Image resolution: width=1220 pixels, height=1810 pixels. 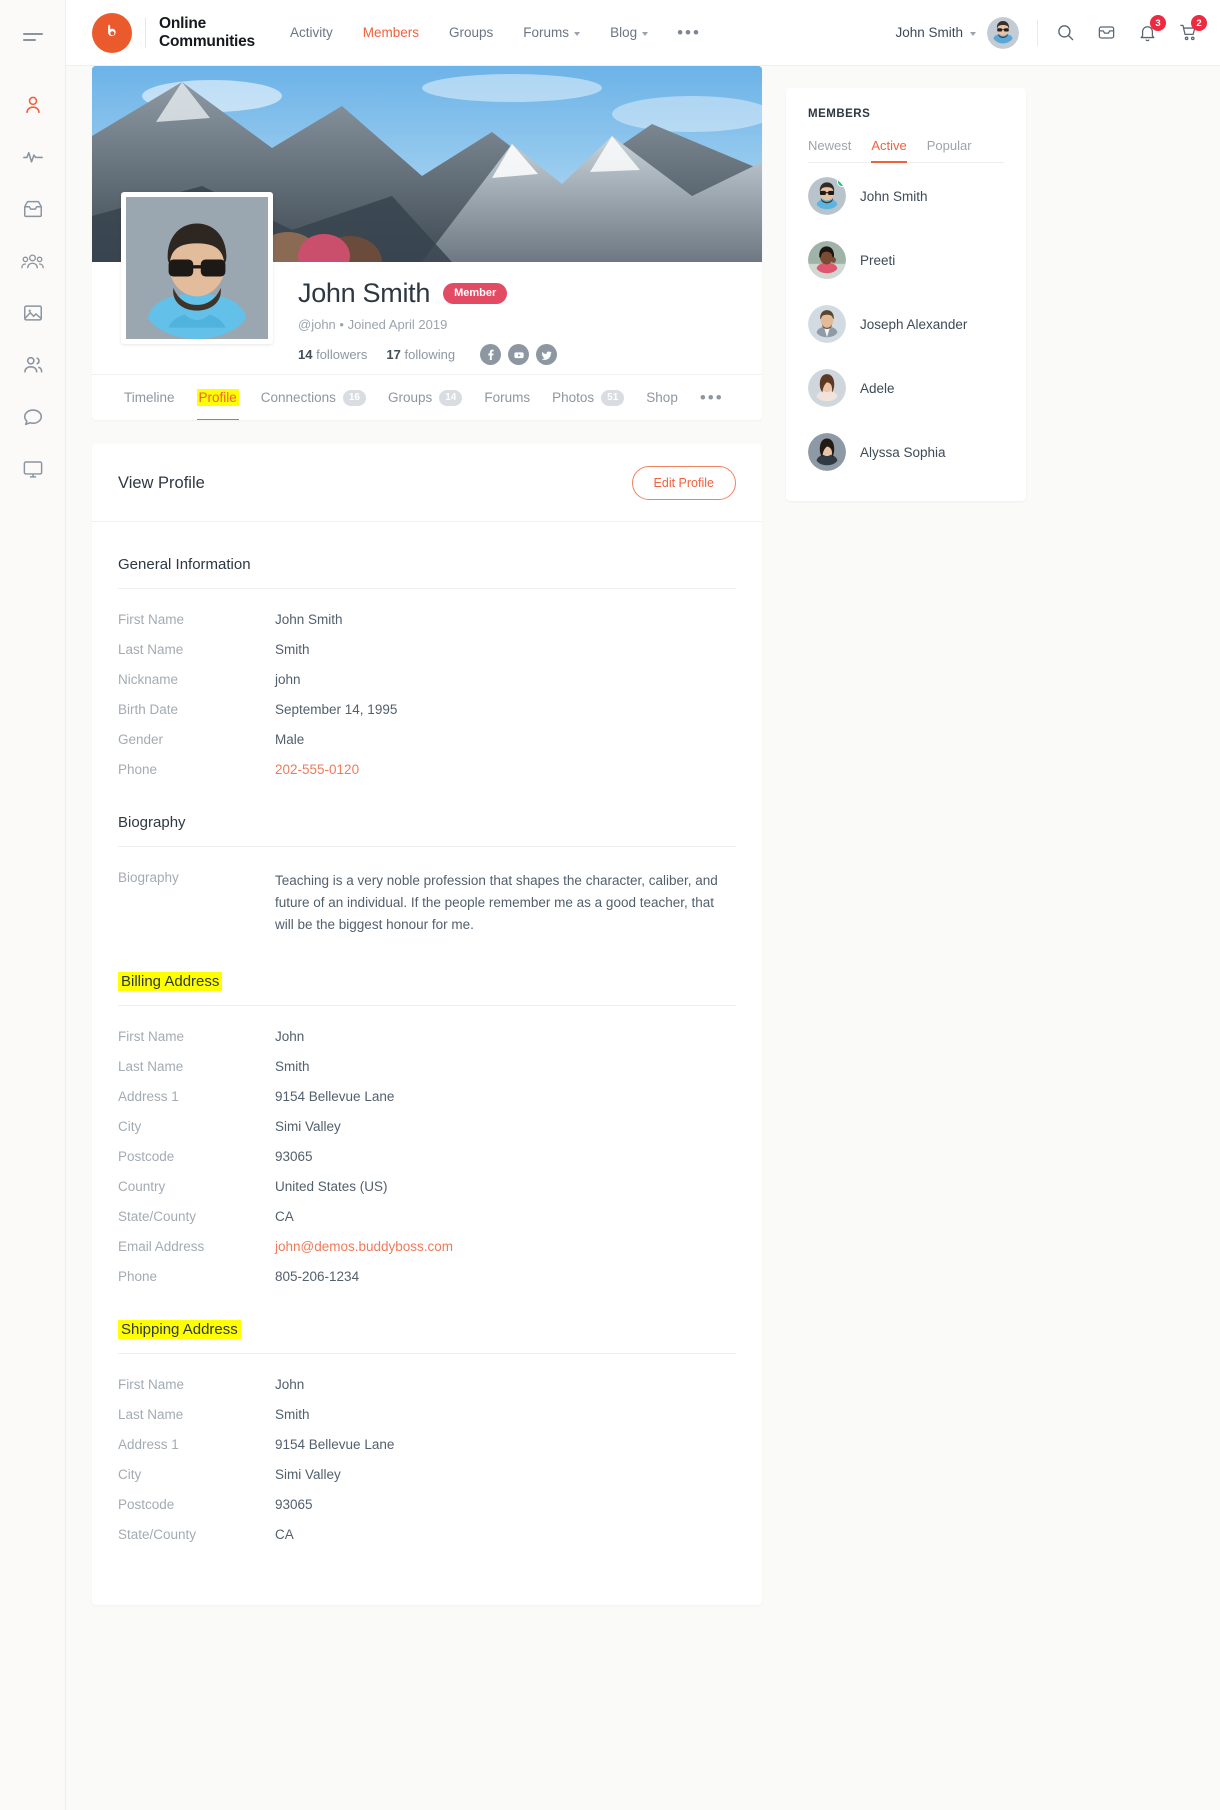 What do you see at coordinates (33, 105) in the screenshot?
I see `sidebar-item-profile-person` at bounding box center [33, 105].